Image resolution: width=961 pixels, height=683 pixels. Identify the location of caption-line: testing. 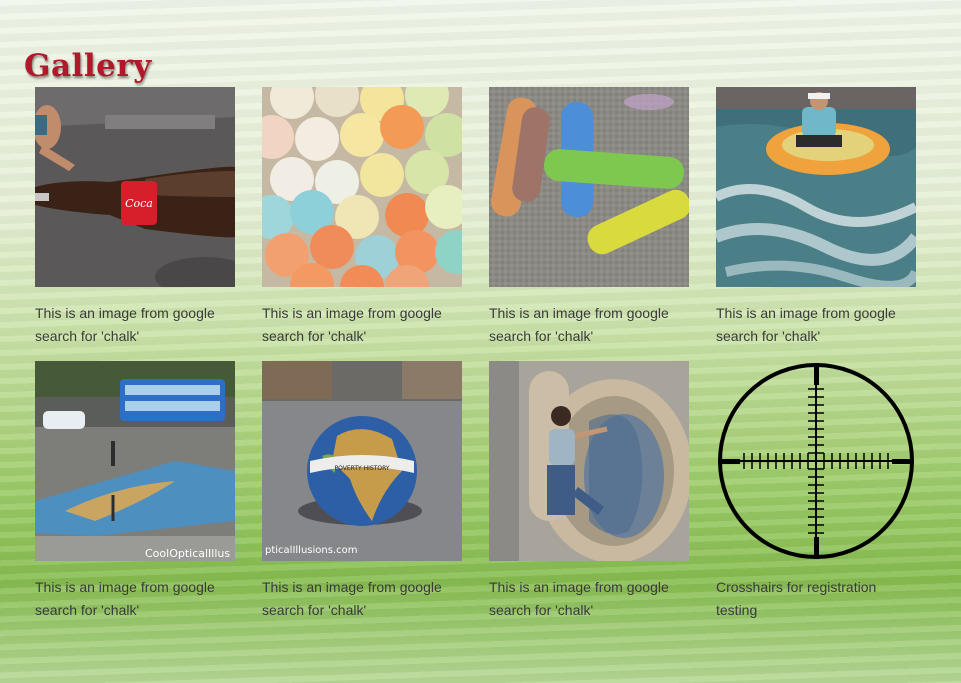
(737, 610).